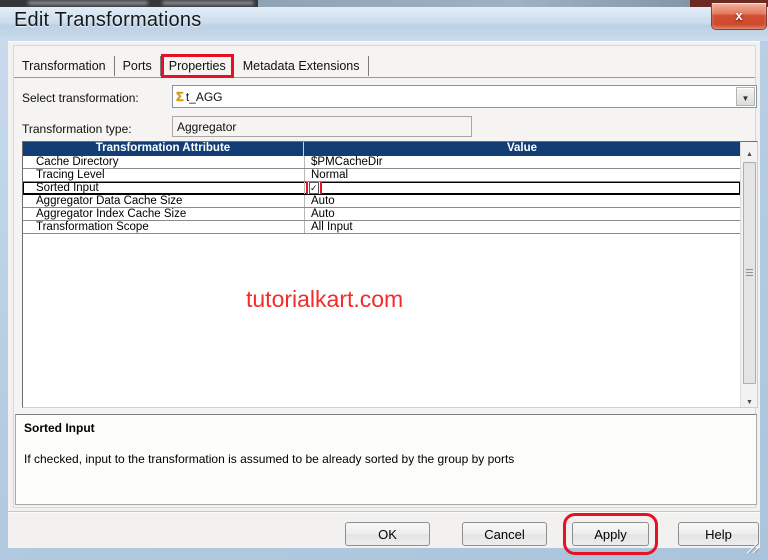 Image resolution: width=768 pixels, height=560 pixels. What do you see at coordinates (67, 188) in the screenshot?
I see `attribute-cell: Sorted Input` at bounding box center [67, 188].